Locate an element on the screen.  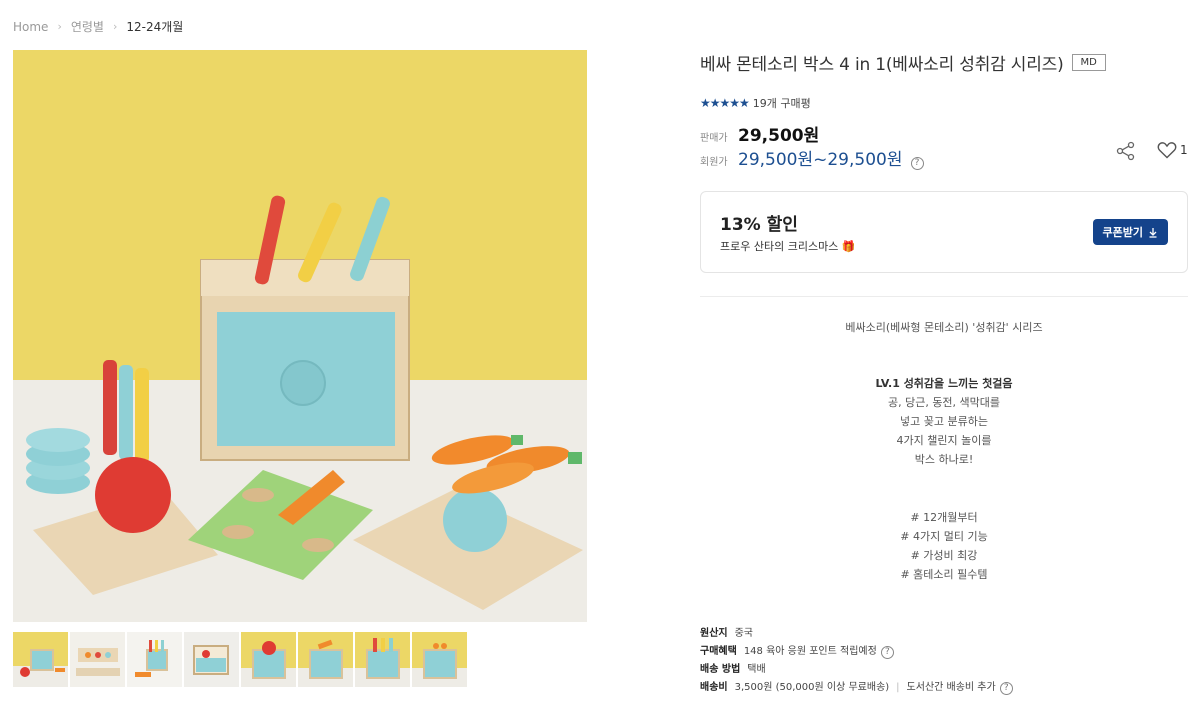
coupon-button-label: 쿠폰받기 is located at coordinates (1122, 232).